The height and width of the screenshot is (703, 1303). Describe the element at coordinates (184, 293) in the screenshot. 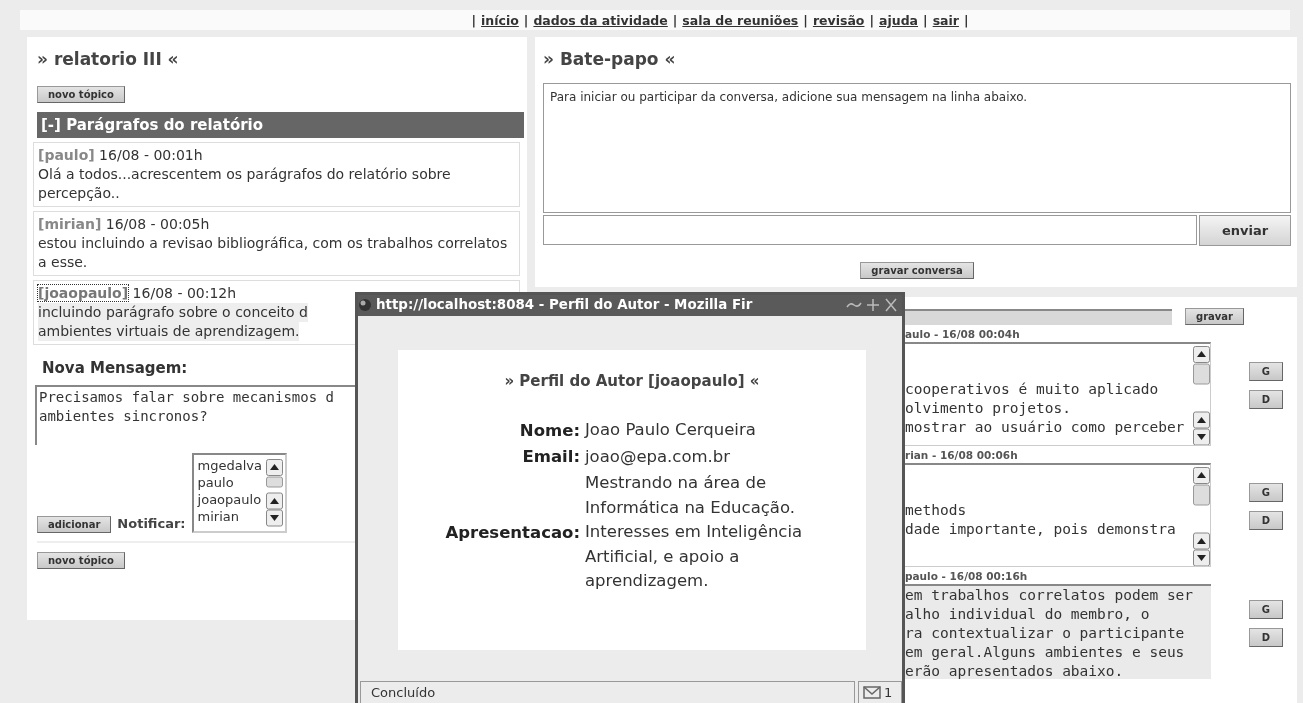

I see `entry-time: 16/08 - 00:12h` at that location.